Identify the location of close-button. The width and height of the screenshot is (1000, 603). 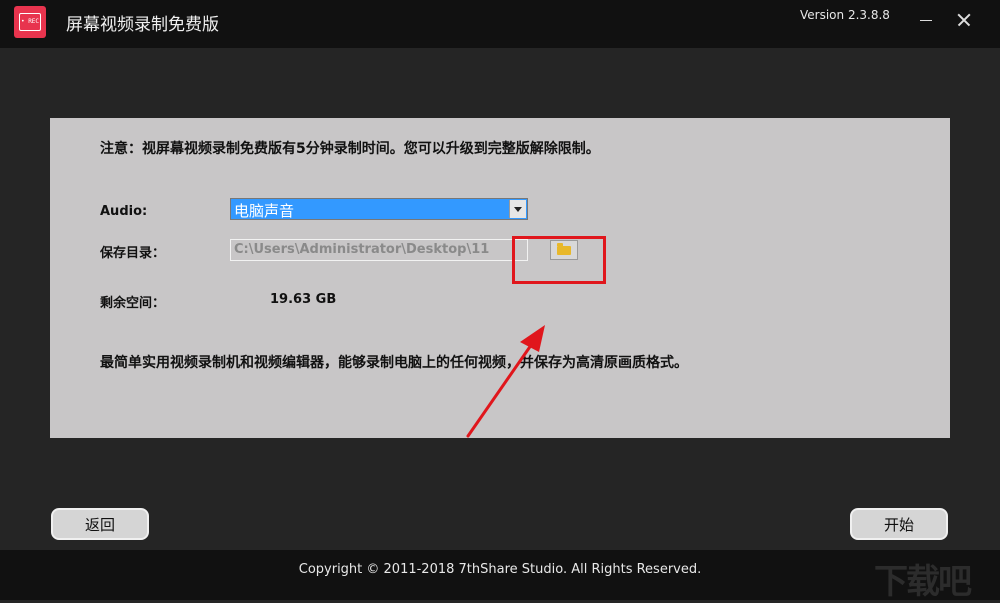
(964, 20).